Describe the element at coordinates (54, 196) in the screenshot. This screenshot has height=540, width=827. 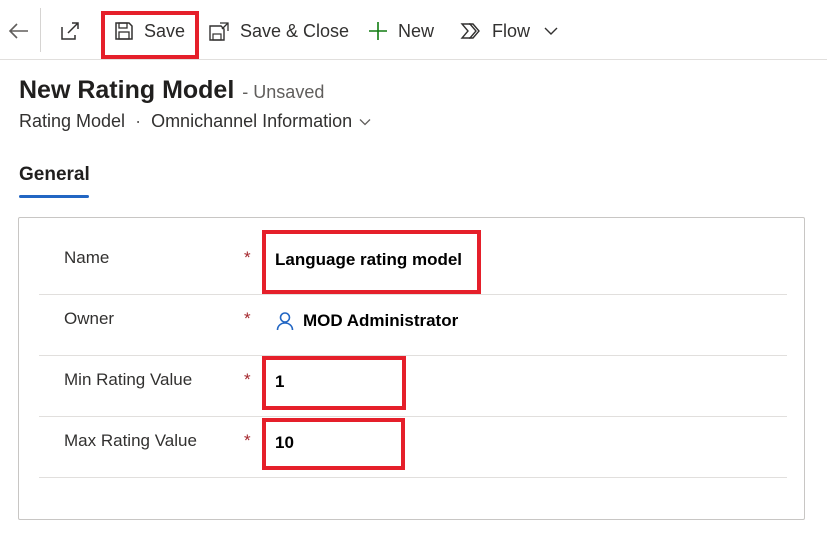
I see `active-tab-indicator` at that location.